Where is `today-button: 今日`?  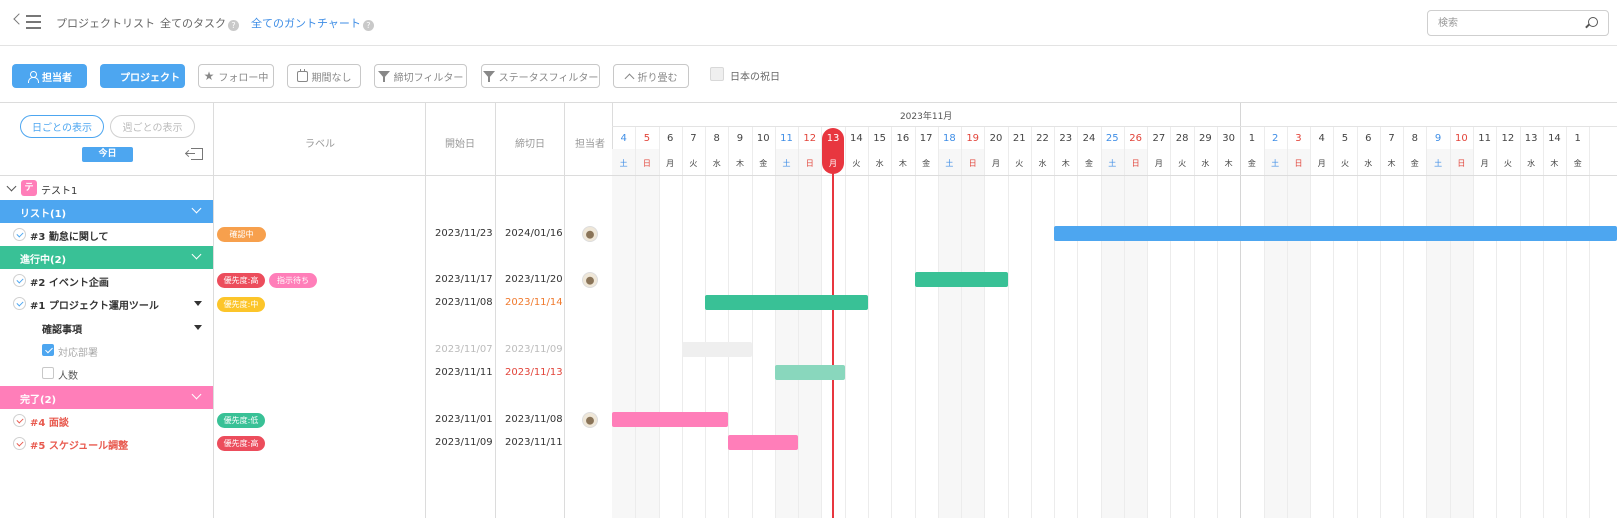
today-button: 今日 is located at coordinates (107, 154).